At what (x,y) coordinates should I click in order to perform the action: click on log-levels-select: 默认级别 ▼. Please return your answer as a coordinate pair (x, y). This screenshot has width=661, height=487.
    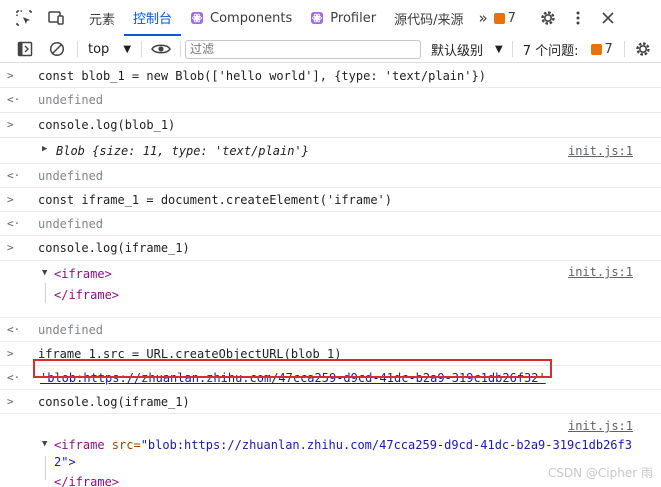
    Looking at the image, I should click on (467, 49).